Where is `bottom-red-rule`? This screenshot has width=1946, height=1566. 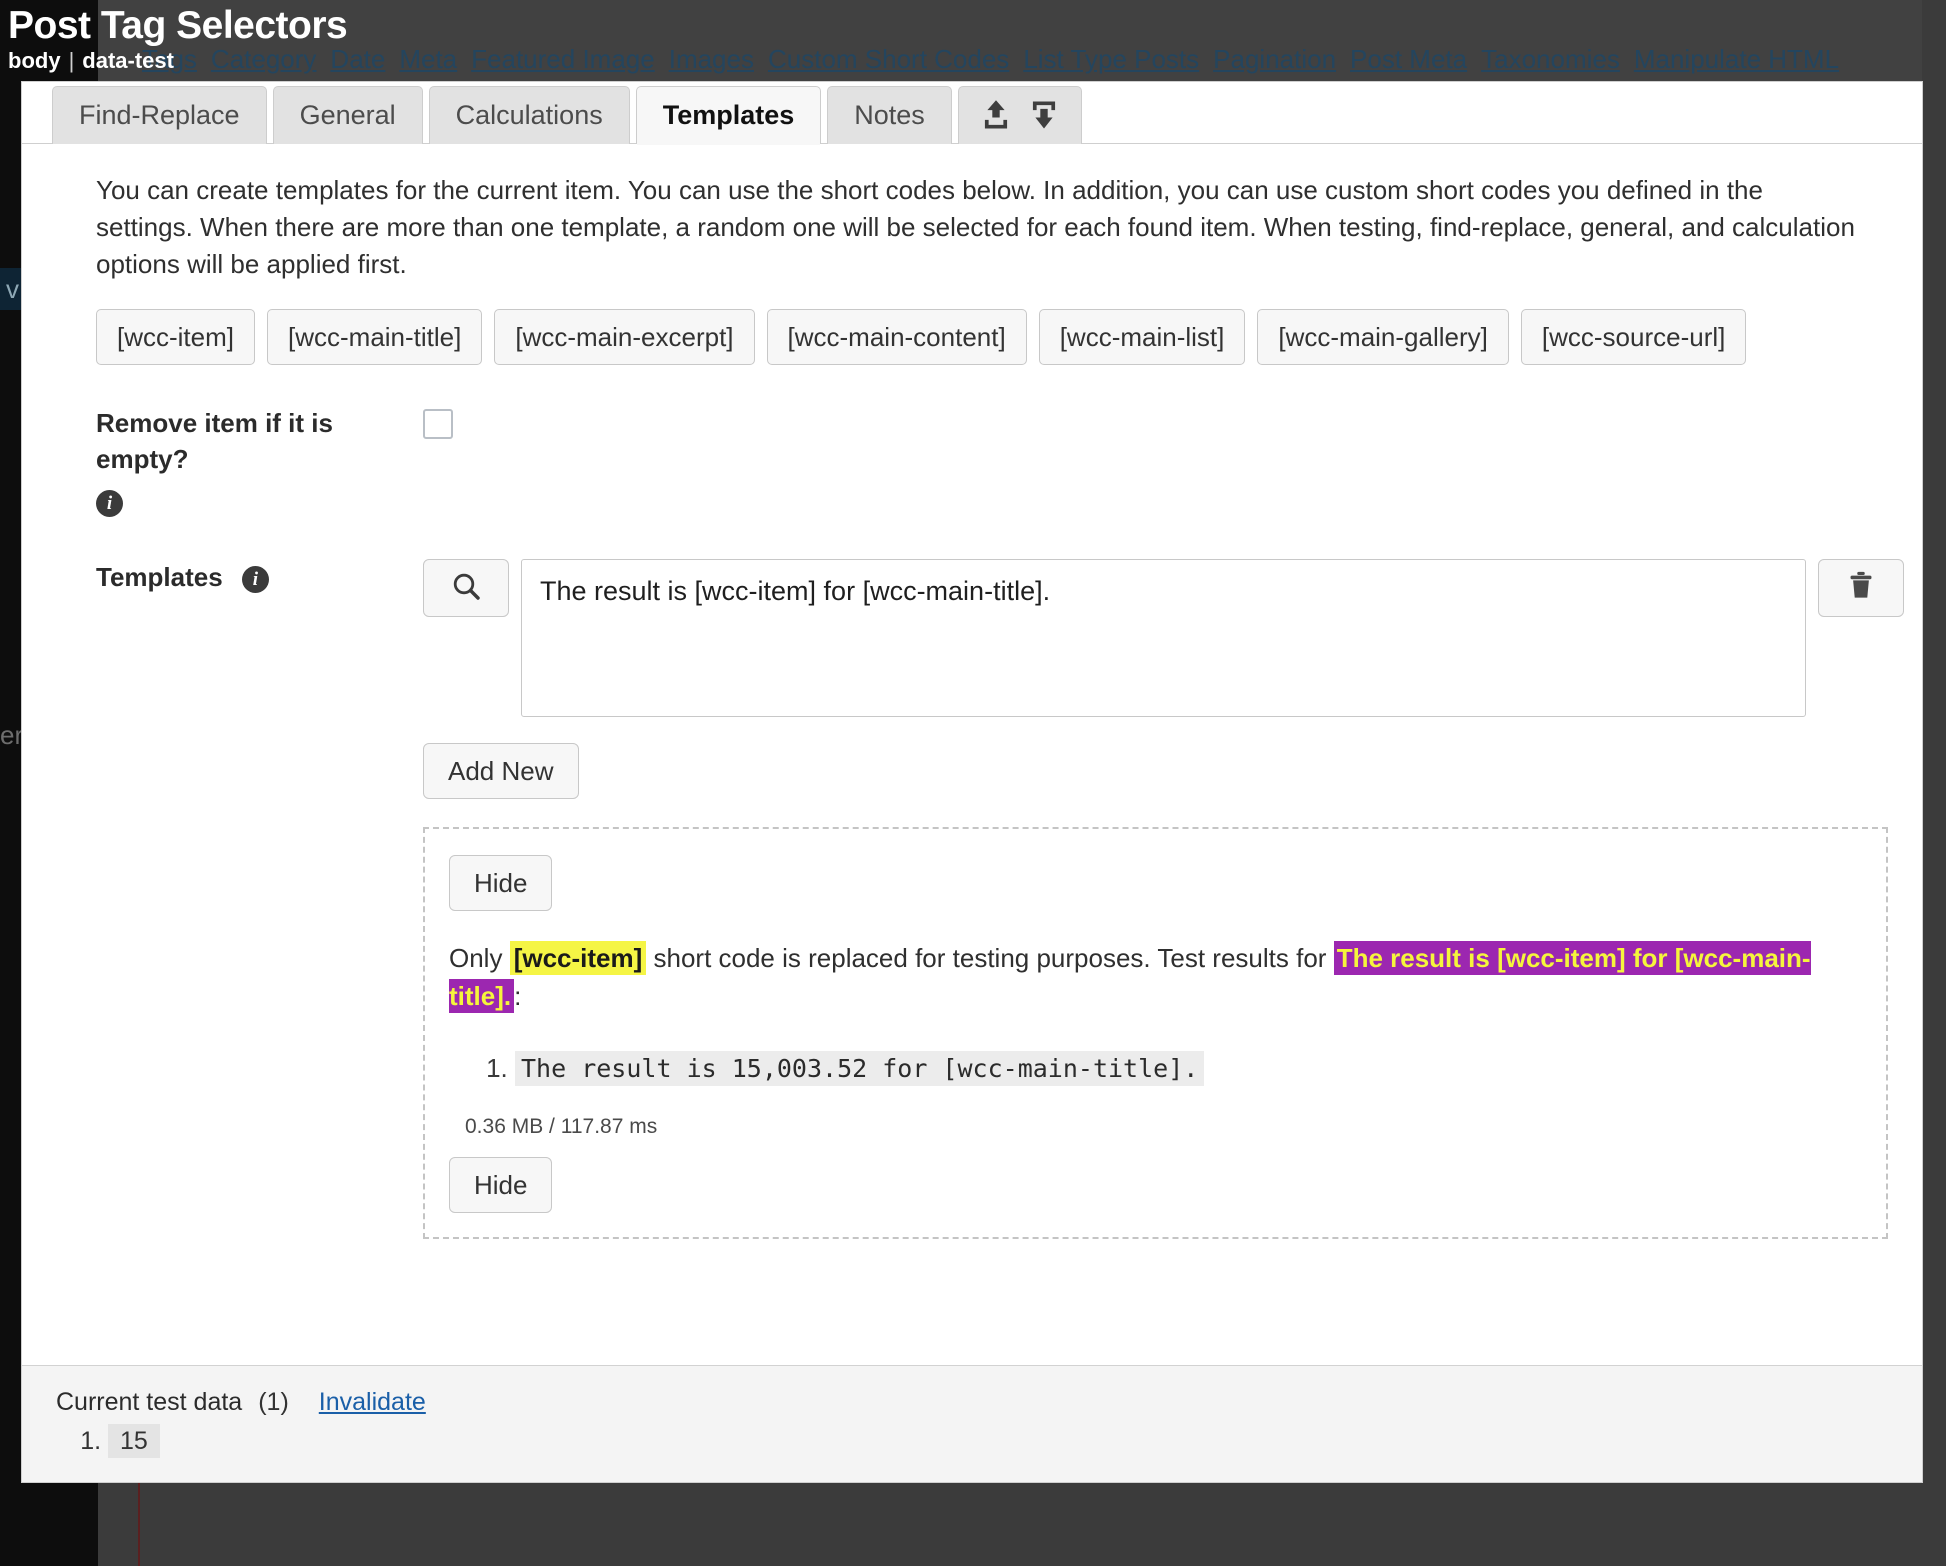
bottom-red-rule is located at coordinates (139, 1524).